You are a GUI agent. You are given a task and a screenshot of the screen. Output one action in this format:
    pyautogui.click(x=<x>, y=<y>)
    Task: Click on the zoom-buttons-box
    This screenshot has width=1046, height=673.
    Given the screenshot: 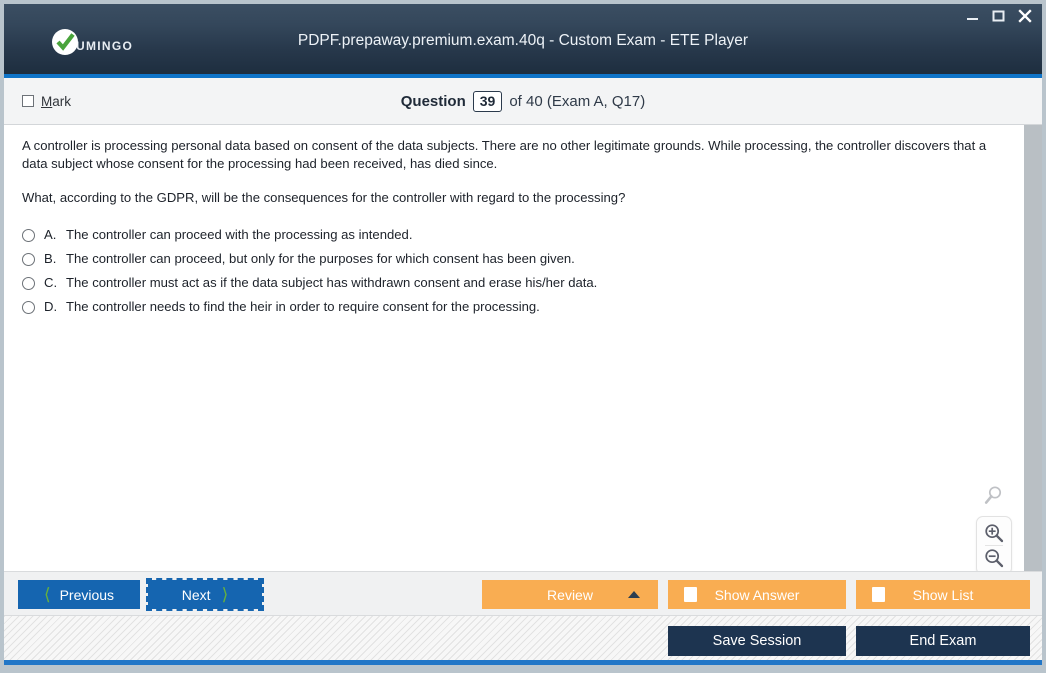 What is the action you would take?
    pyautogui.click(x=994, y=545)
    